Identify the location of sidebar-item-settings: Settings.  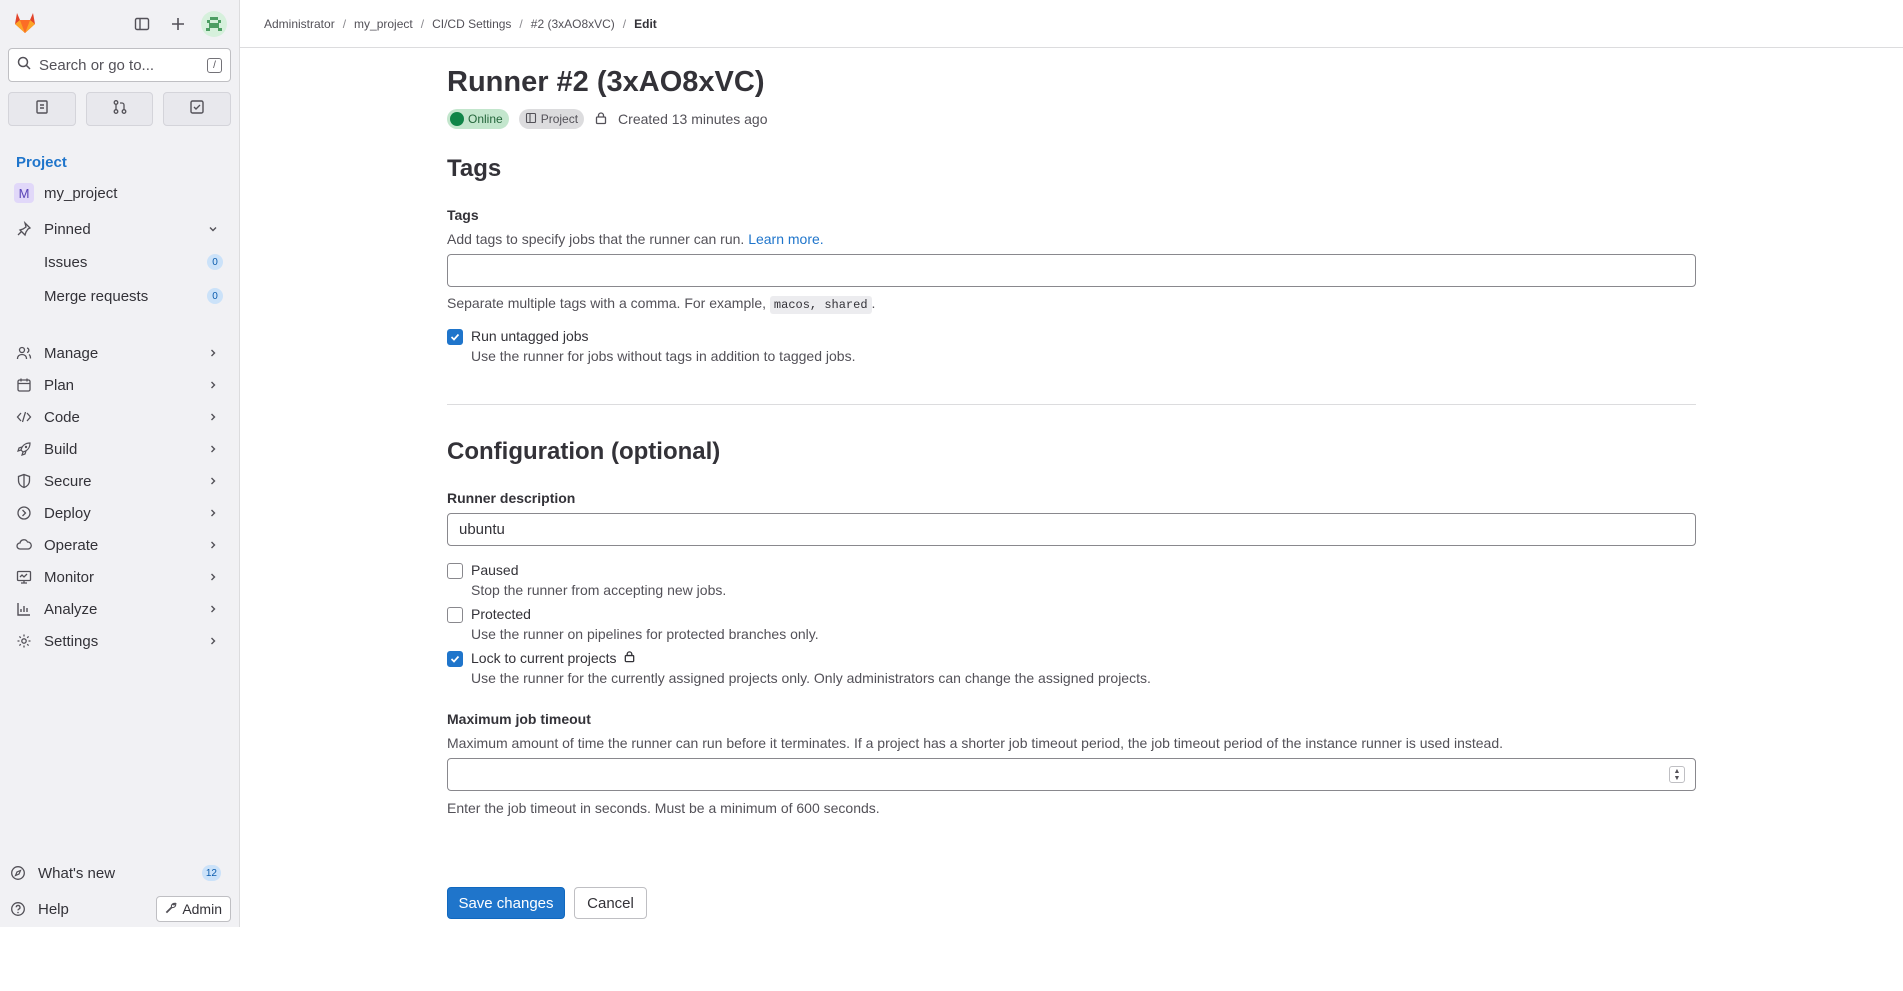
(119, 641).